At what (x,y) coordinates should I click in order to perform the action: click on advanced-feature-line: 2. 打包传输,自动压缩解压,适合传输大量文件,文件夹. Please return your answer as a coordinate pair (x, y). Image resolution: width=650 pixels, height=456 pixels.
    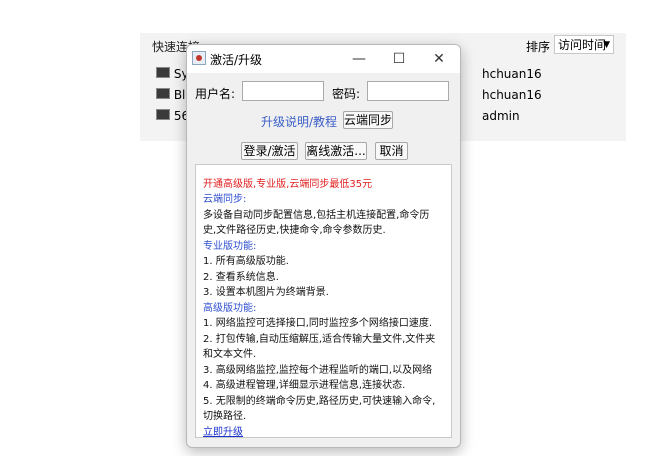
    Looking at the image, I should click on (319, 339).